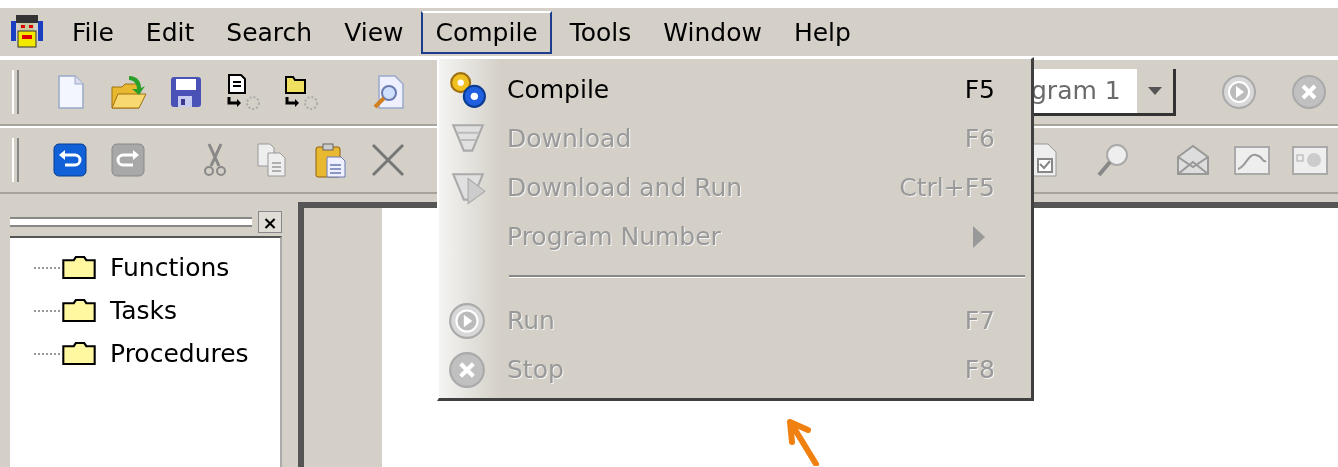 Image resolution: width=1338 pixels, height=467 pixels. What do you see at coordinates (979, 320) in the screenshot?
I see `shortcut-label: F7` at bounding box center [979, 320].